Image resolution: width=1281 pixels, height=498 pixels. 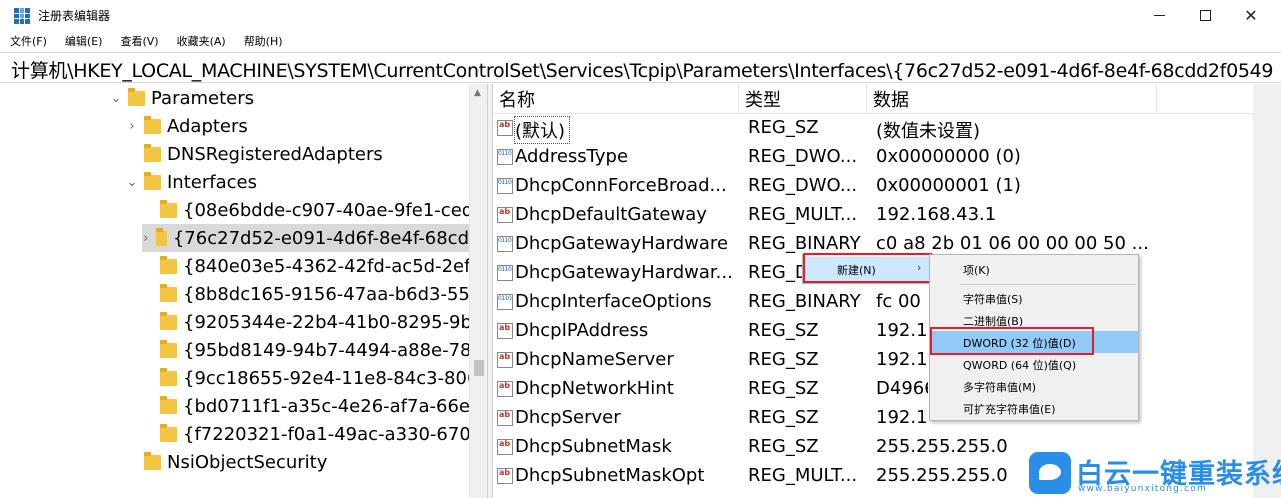 What do you see at coordinates (993, 299) in the screenshot?
I see `submenu-label: 字符串值(S)` at bounding box center [993, 299].